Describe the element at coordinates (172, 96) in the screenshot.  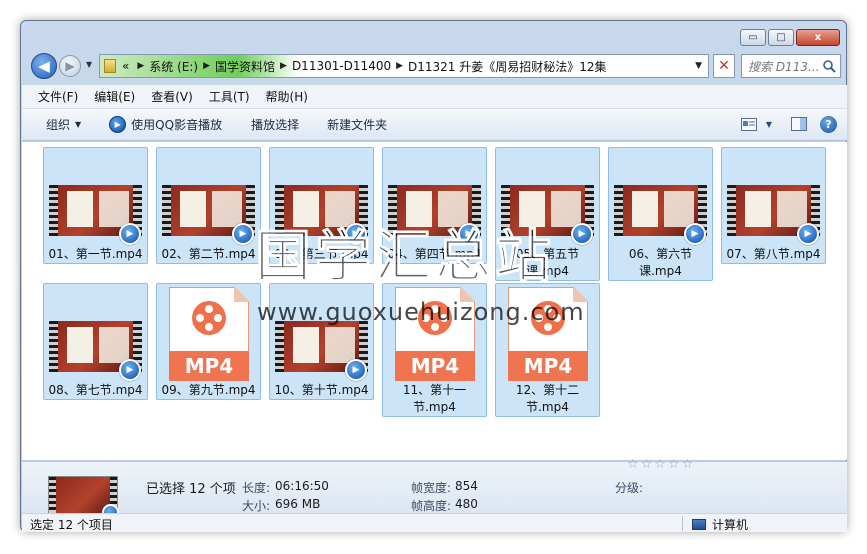
I see `menu-view: 查看(V)` at that location.